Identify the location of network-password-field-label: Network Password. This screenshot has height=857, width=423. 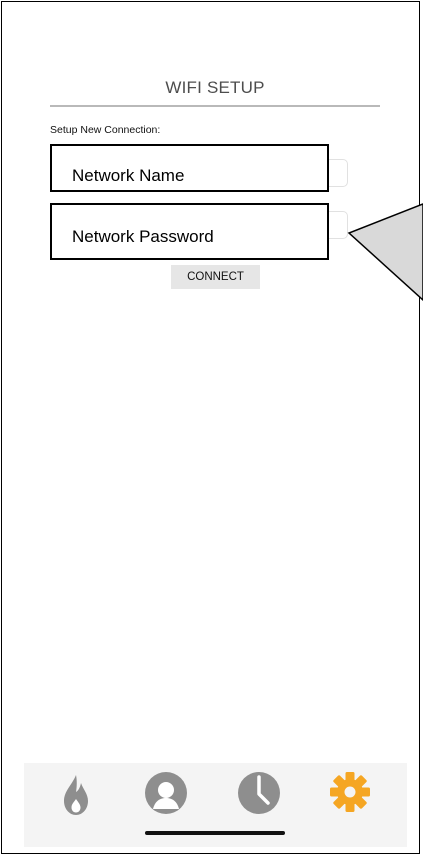
(189, 231).